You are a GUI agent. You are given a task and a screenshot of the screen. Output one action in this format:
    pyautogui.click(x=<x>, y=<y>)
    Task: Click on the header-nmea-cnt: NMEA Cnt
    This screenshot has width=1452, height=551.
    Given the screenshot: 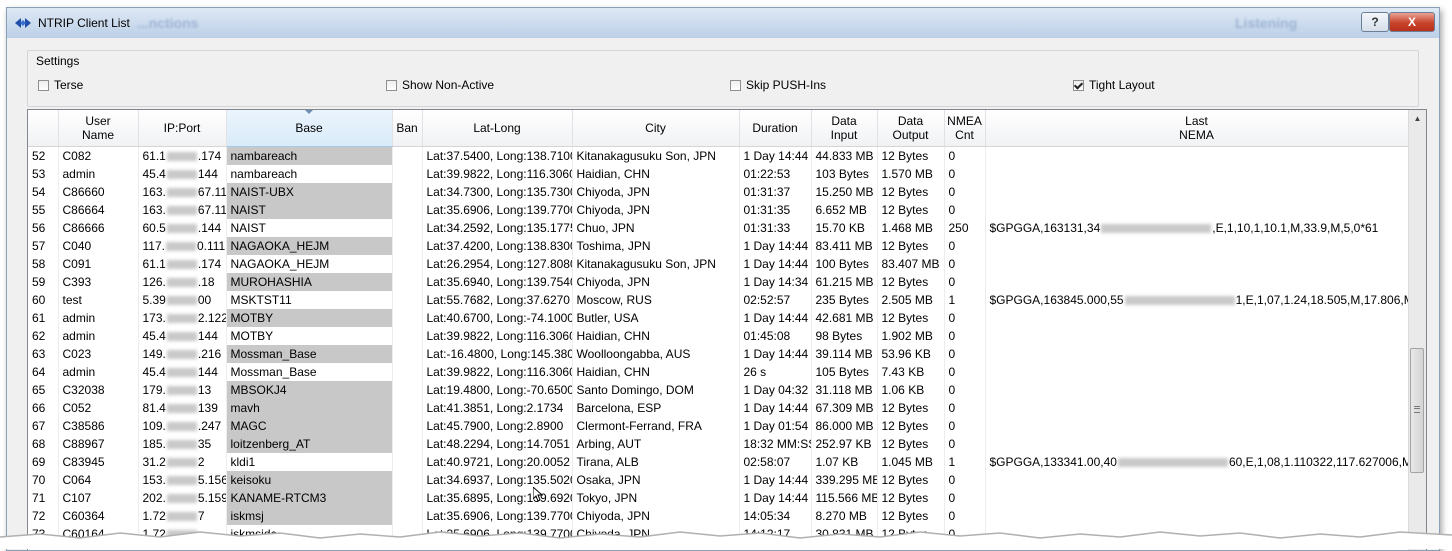 What is the action you would take?
    pyautogui.click(x=965, y=128)
    